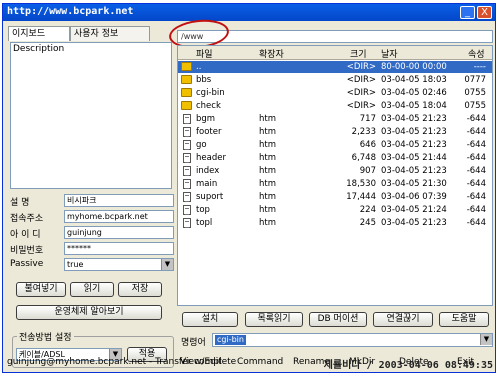  I want to click on file-name: top, so click(203, 210).